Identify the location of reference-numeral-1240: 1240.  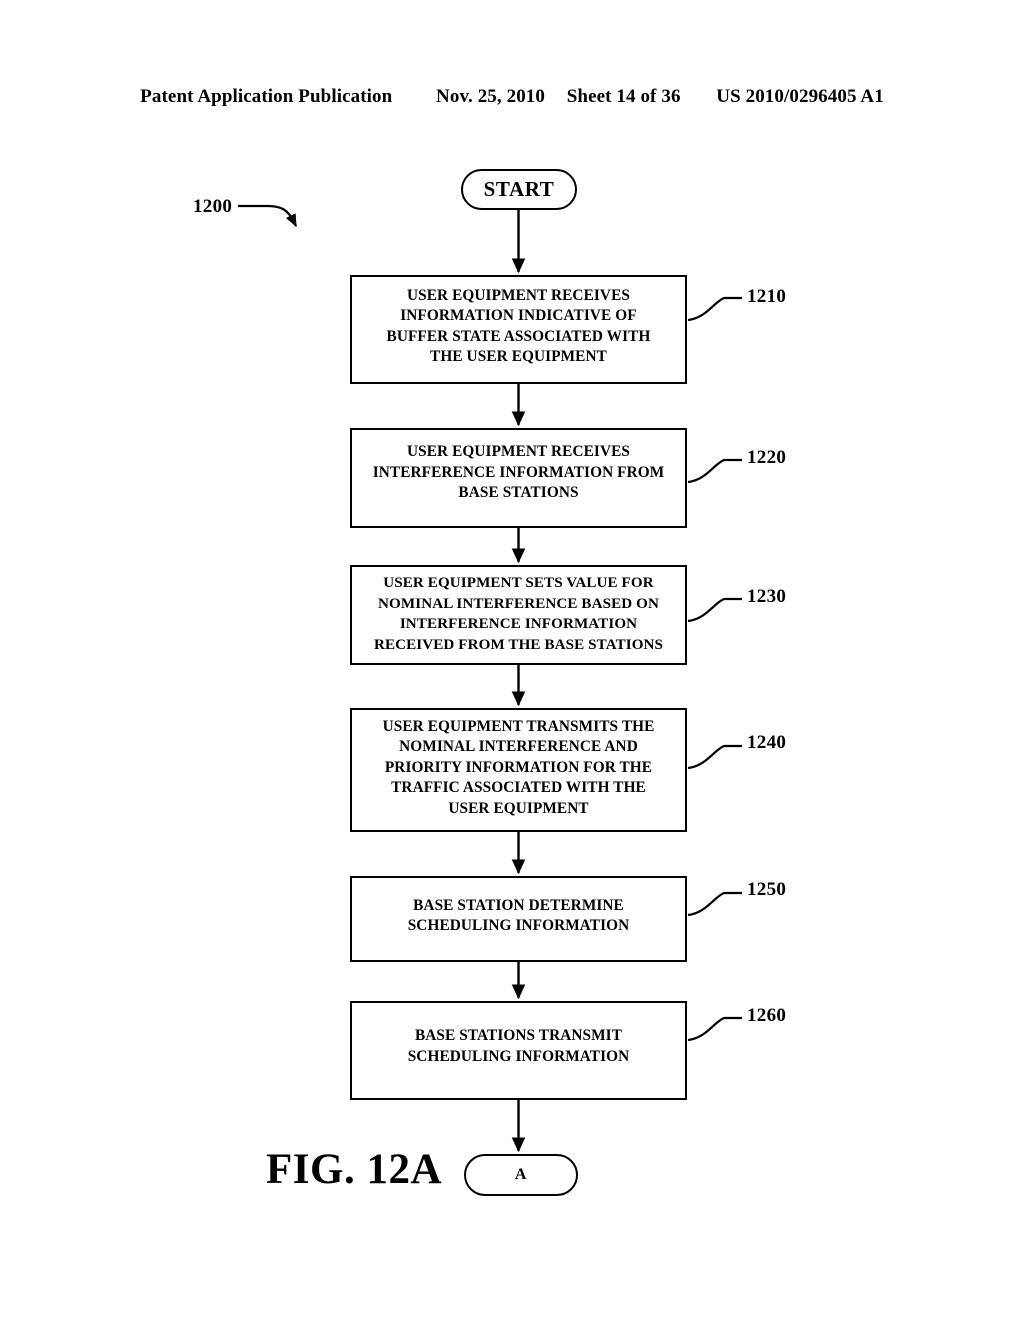
(767, 742).